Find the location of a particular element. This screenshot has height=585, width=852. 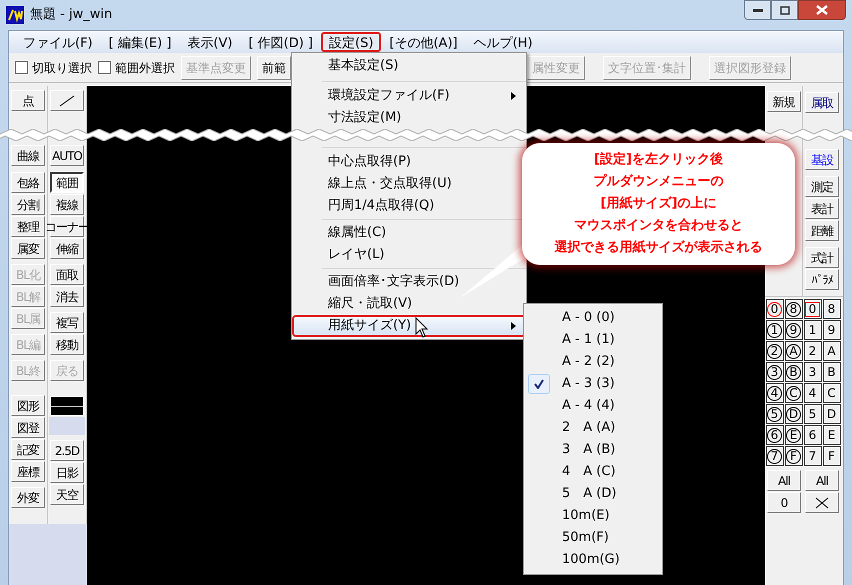

menu-entry: 線上点・交点取得(U) is located at coordinates (409, 184).